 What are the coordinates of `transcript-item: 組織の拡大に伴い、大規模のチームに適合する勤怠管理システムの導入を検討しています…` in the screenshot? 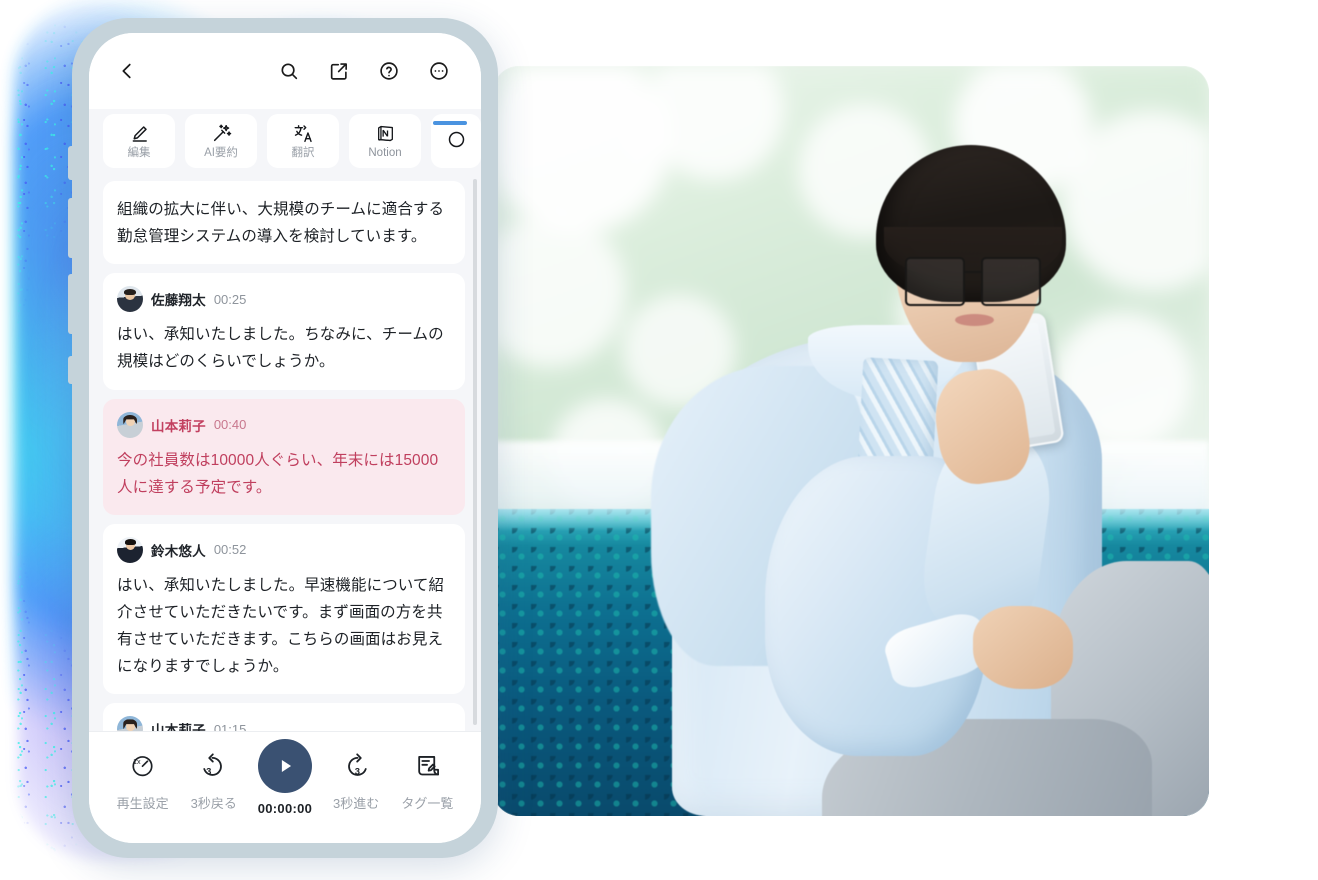 It's located at (284, 223).